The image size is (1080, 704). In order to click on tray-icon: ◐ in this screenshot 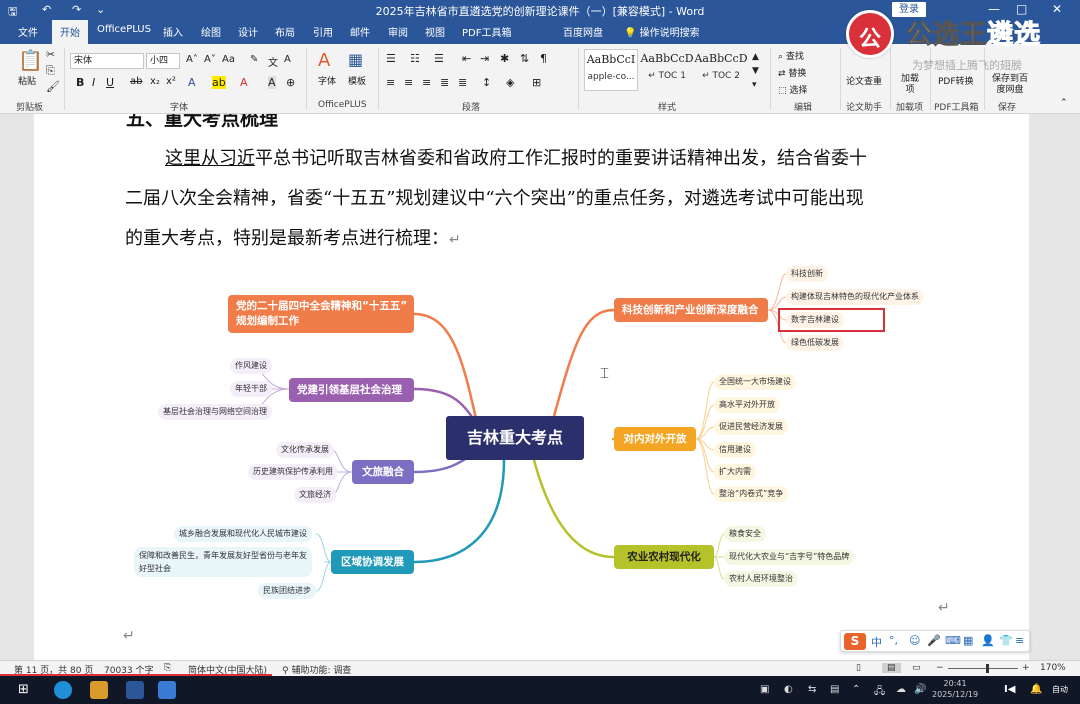, I will do `click(788, 689)`.